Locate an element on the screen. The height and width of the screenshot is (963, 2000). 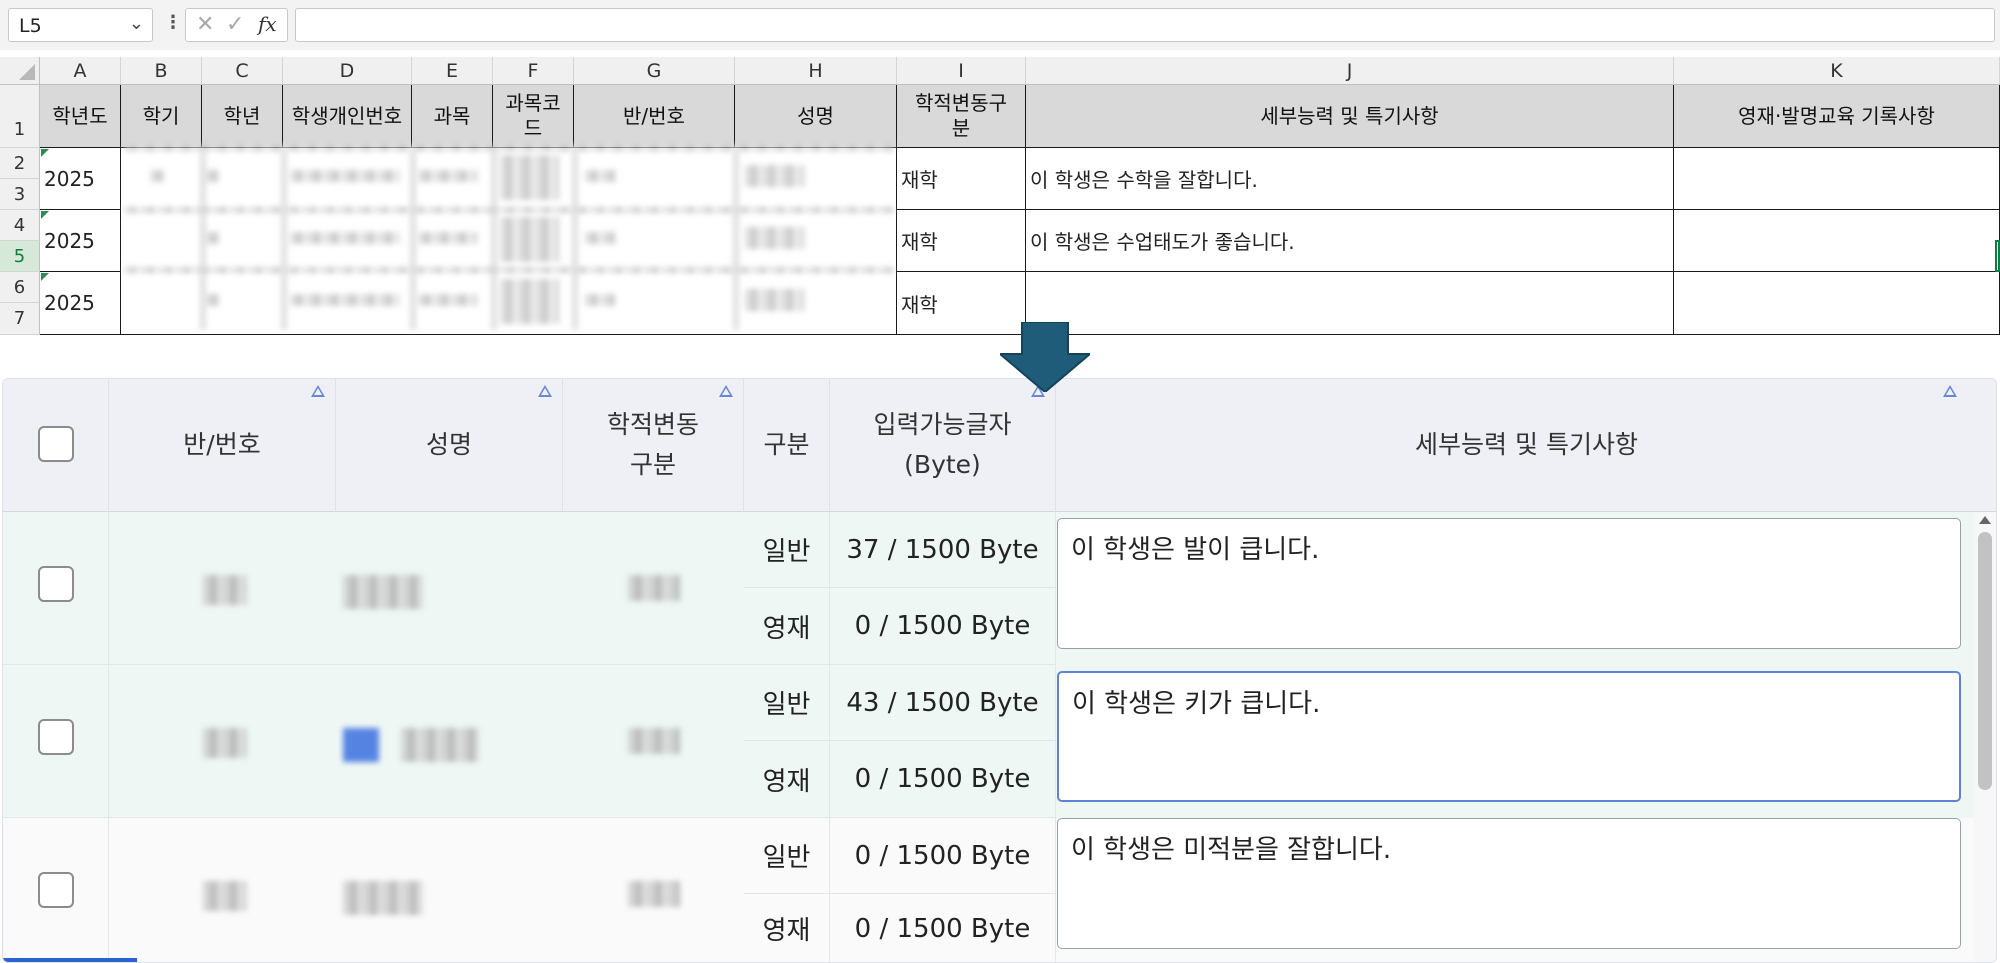
scroll-up-icon is located at coordinates (1985, 520).